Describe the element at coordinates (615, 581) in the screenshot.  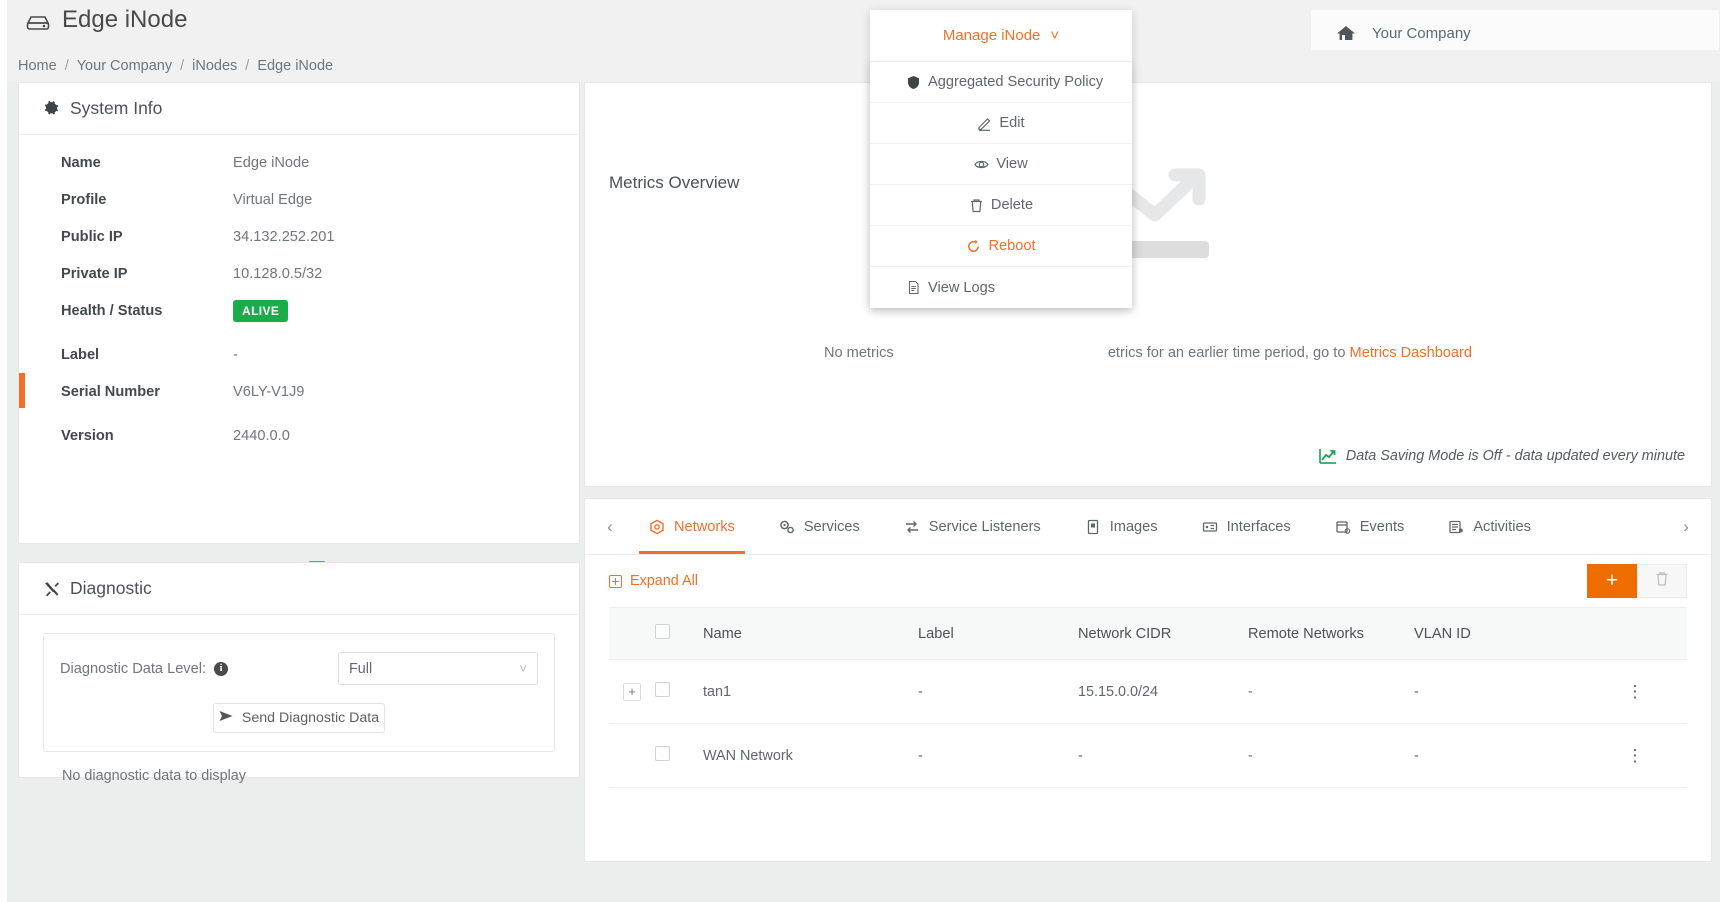
I see `plus-square-icon` at that location.